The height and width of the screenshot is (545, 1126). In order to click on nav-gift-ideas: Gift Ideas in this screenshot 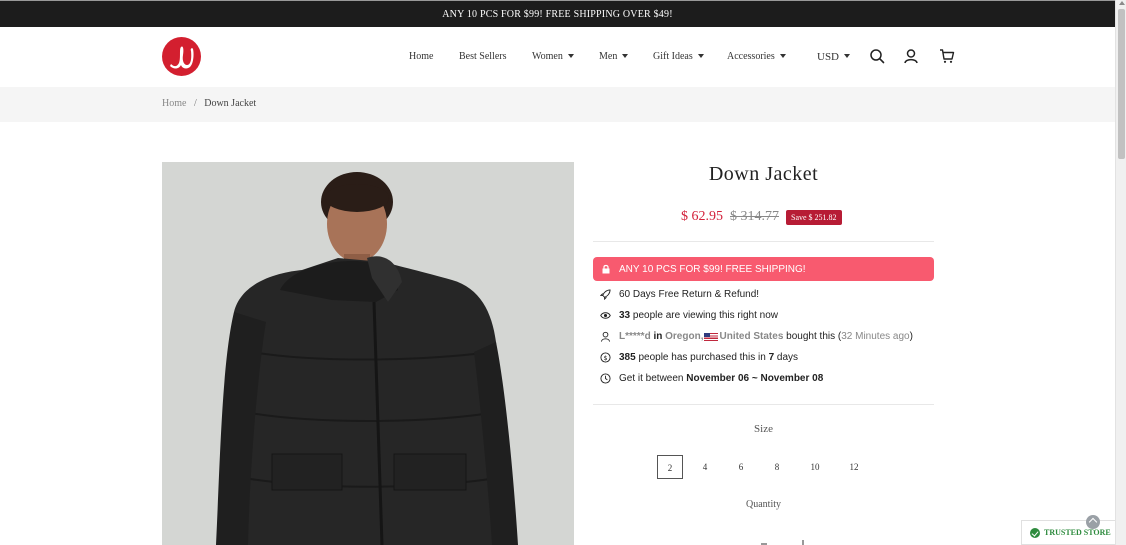, I will do `click(678, 56)`.